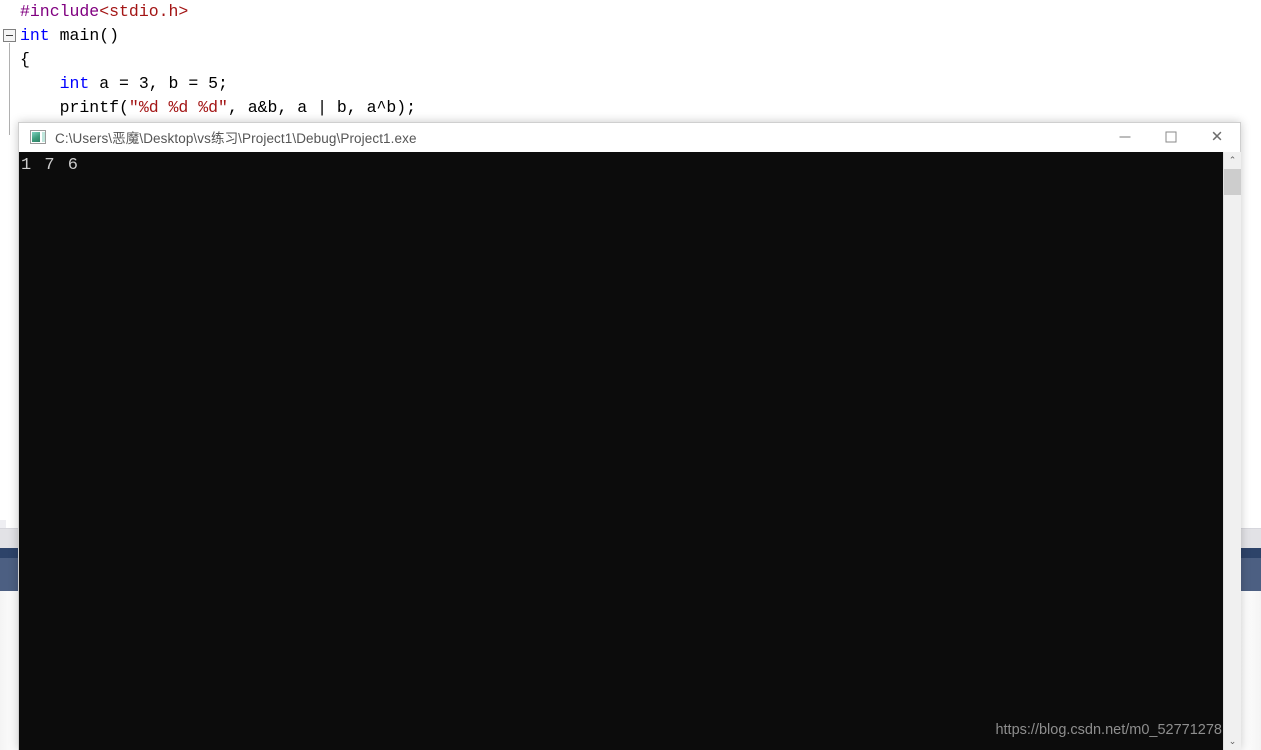 The image size is (1261, 750). I want to click on code-token: <stdio.h>, so click(144, 11).